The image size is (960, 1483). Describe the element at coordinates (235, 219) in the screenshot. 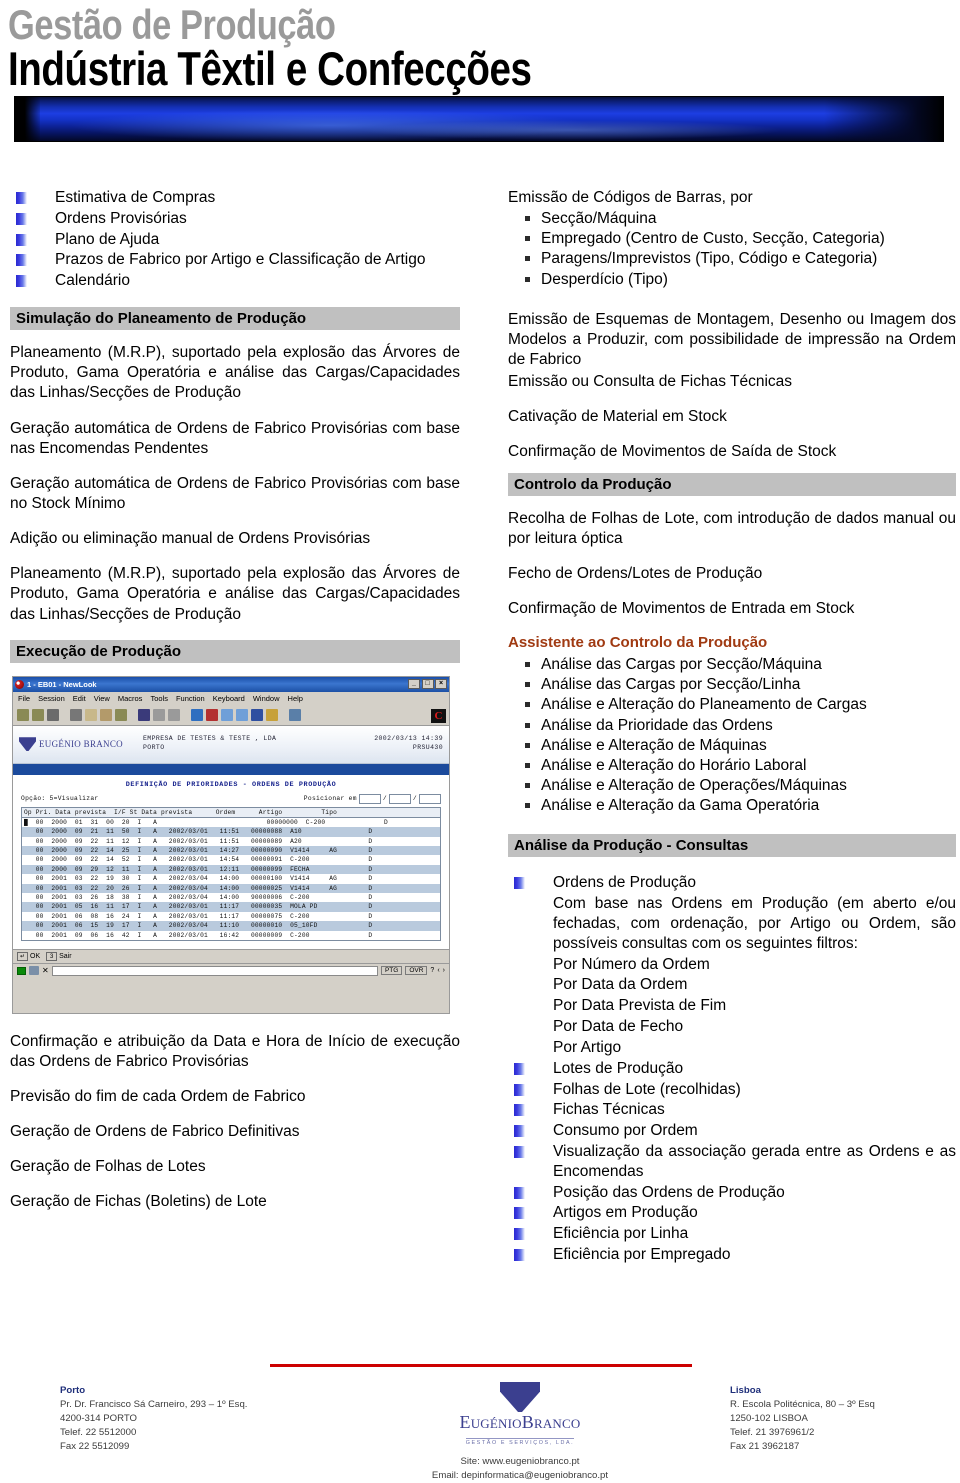

I see `list-item: Ordens Provisórias` at that location.